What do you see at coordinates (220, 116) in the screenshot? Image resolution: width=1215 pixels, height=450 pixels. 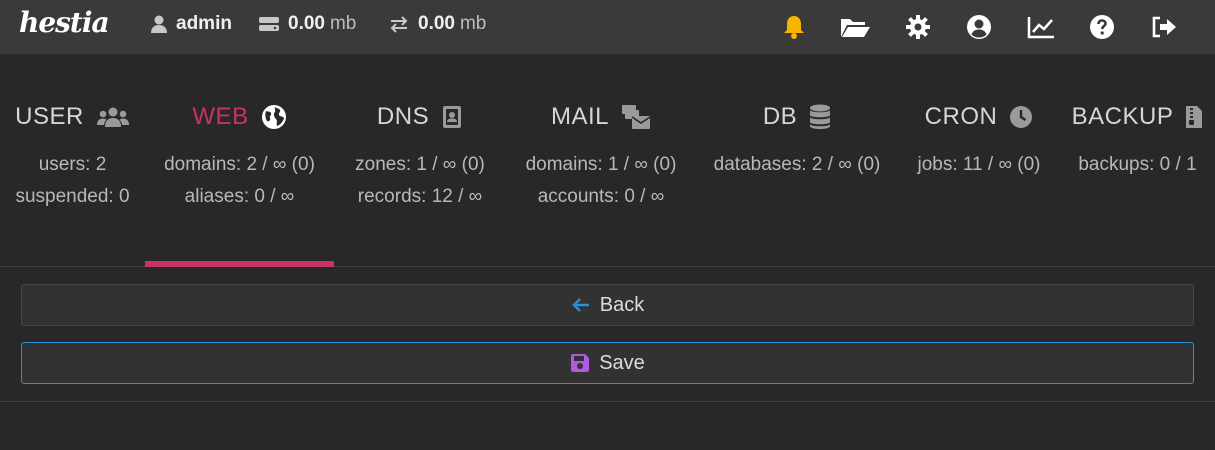 I see `tab-web-label: WEB` at bounding box center [220, 116].